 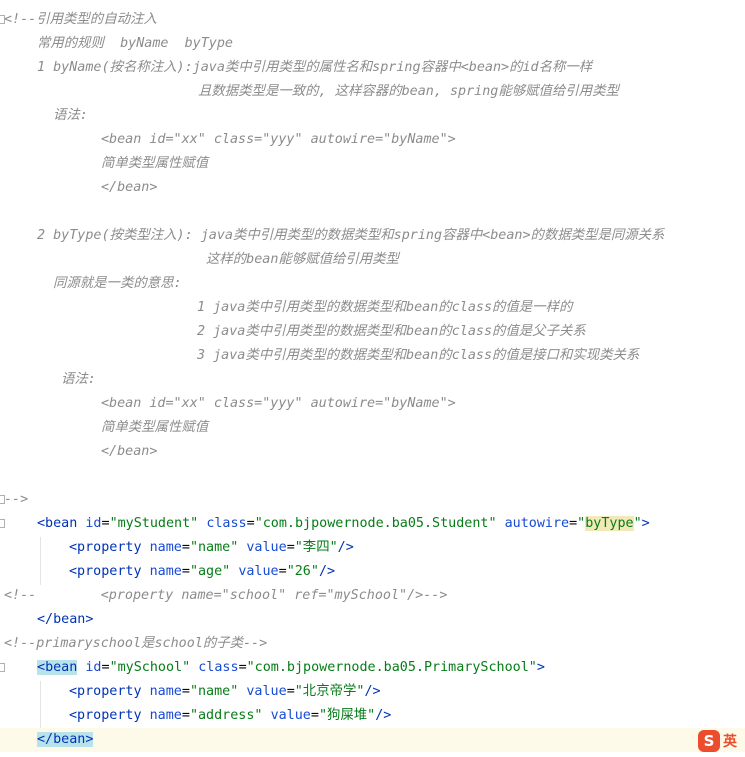 I want to click on attr-value: "26", so click(x=302, y=571).